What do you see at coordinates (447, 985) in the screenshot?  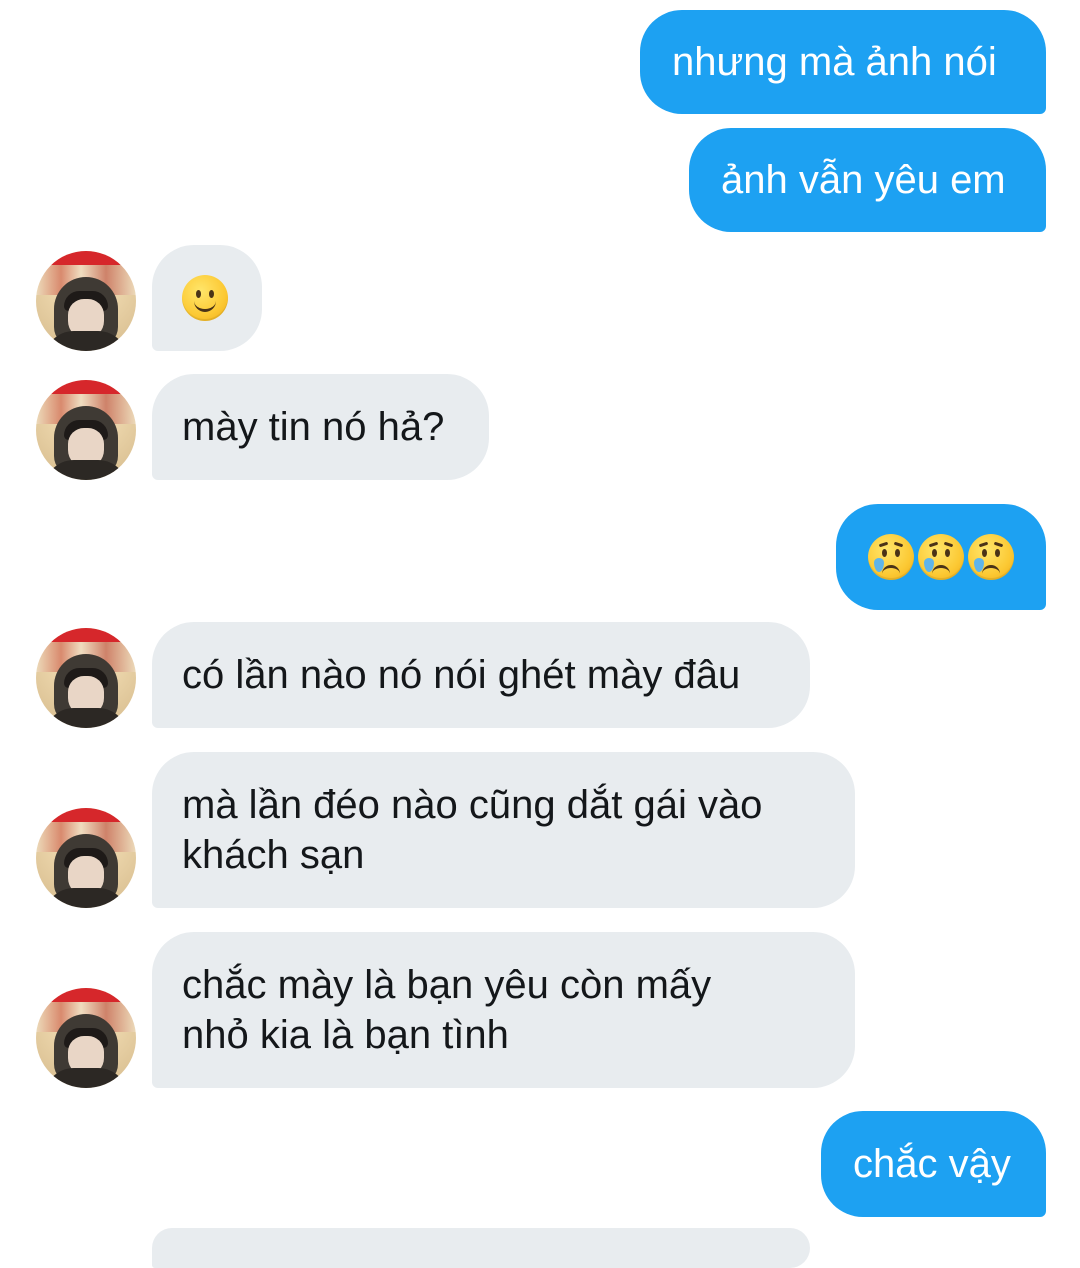 I see `message-text-line: chắc mày là bạn yêu còn mấy` at bounding box center [447, 985].